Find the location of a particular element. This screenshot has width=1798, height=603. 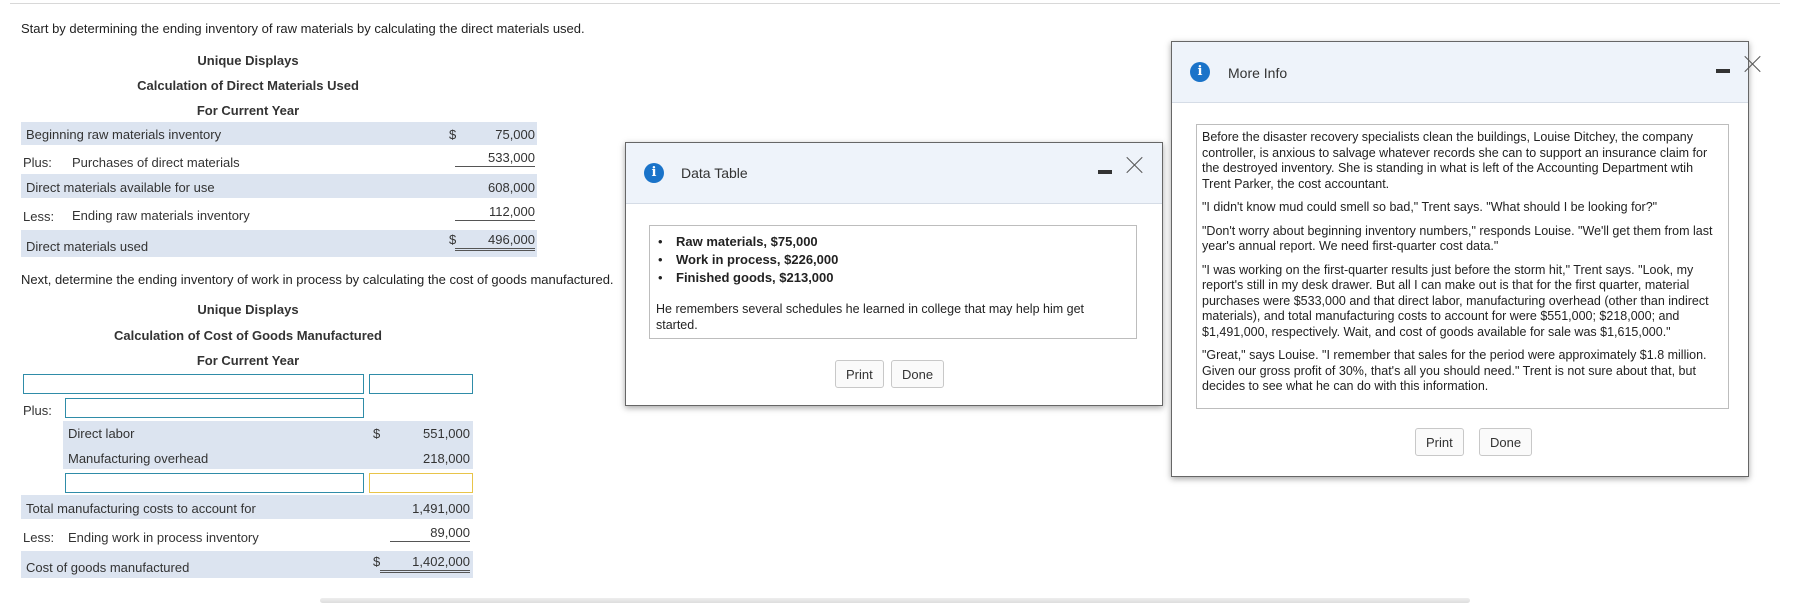

dm-row-value: 608,000 is located at coordinates (511, 187).